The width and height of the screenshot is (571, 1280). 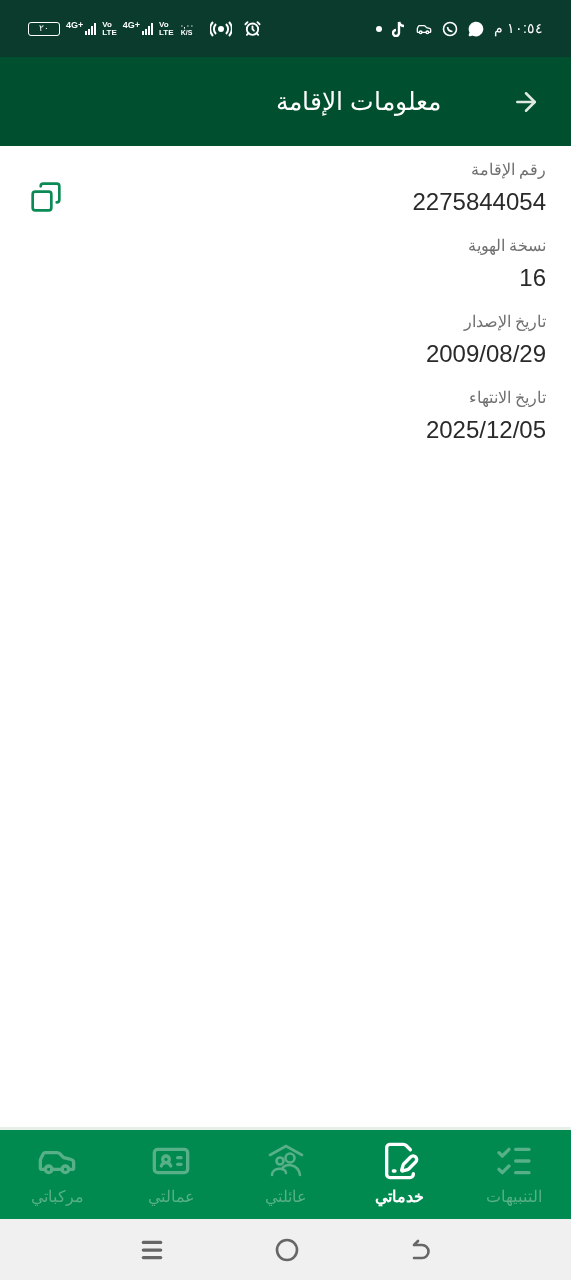 What do you see at coordinates (399, 28) in the screenshot?
I see `music-note-icon` at bounding box center [399, 28].